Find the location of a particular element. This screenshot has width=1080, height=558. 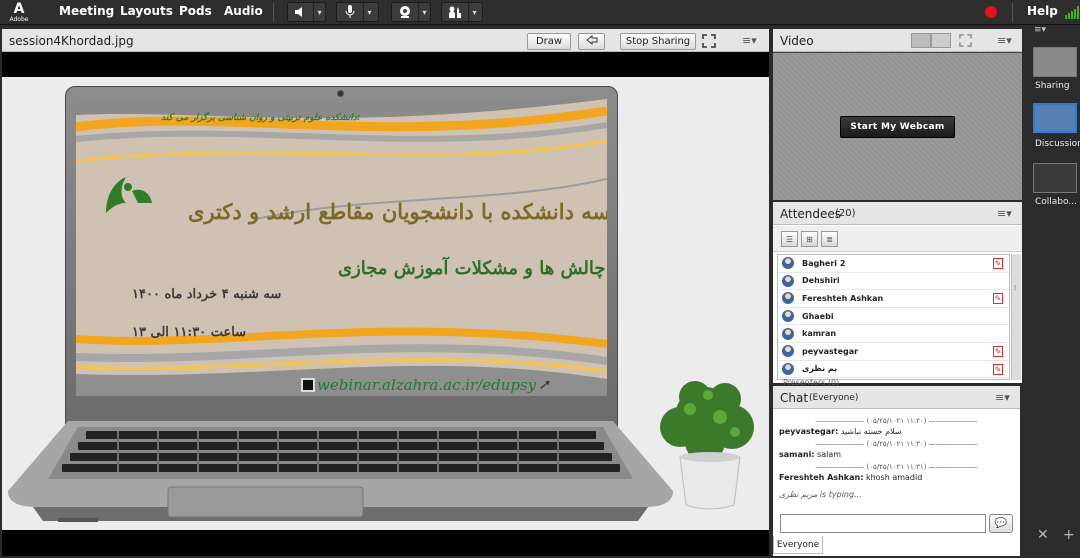

start-webcam-button: Start My Webcam is located at coordinates (897, 127).